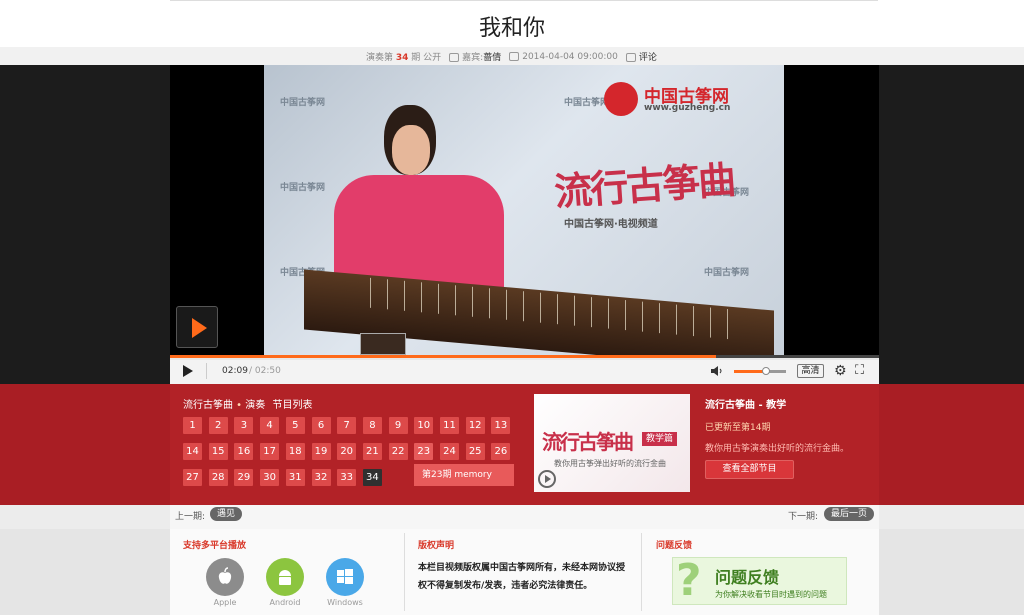 Image resolution: width=1024 pixels, height=615 pixels. I want to click on episode-button: 28, so click(218, 477).